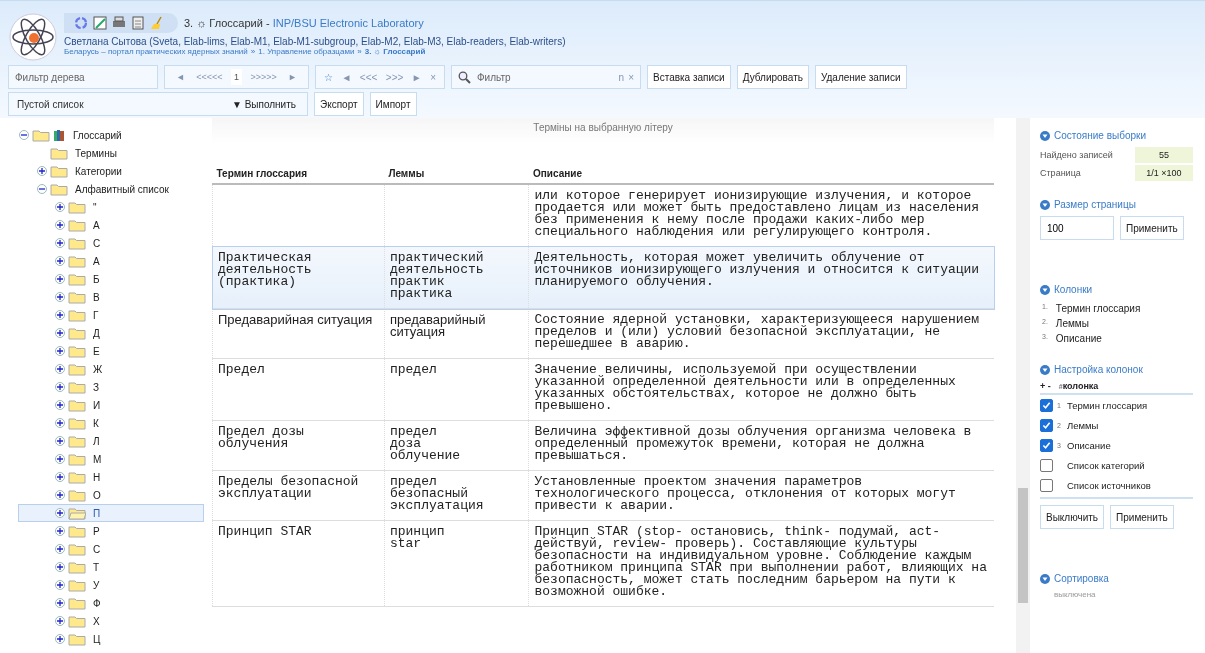  What do you see at coordinates (1095, 204) in the screenshot?
I see `section-title: Размер страницы` at bounding box center [1095, 204].